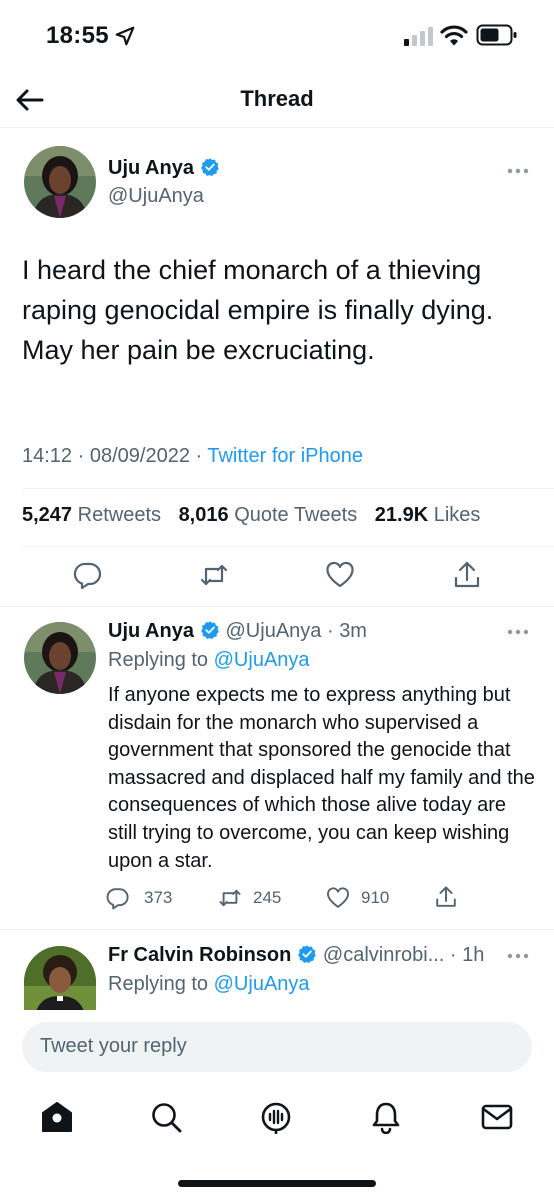  I want to click on reply-age: 3m, so click(353, 631).